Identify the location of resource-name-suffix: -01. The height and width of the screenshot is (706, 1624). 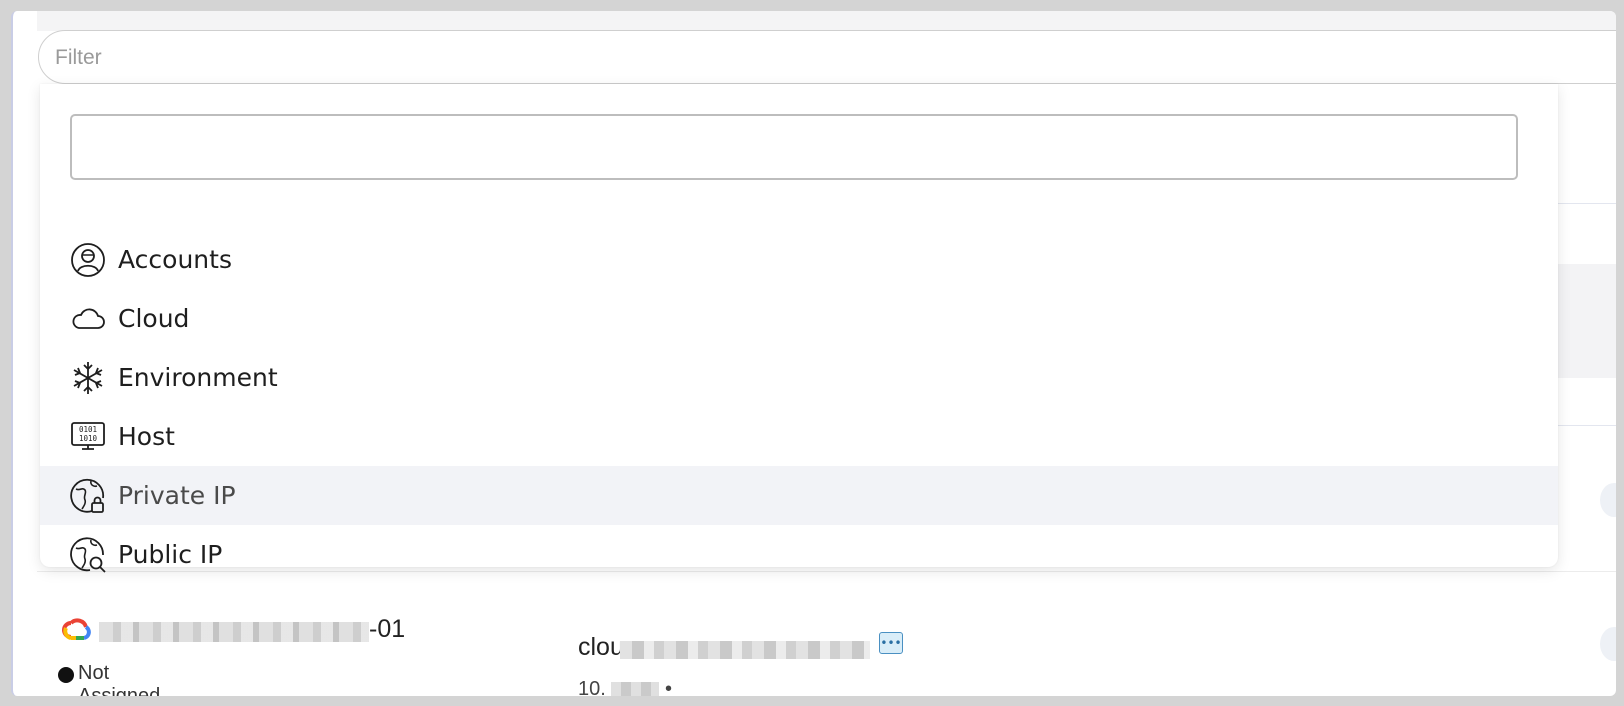
(387, 629).